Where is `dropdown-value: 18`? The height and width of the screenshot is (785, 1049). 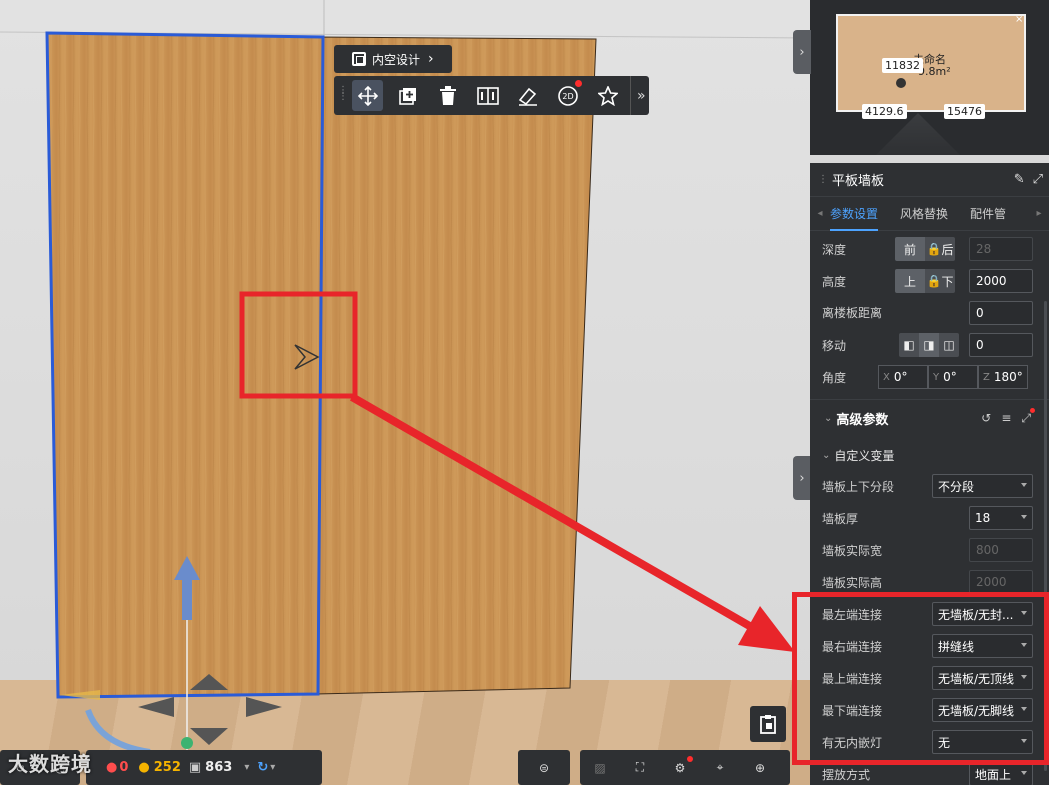
dropdown-value: 18 is located at coordinates (983, 518).